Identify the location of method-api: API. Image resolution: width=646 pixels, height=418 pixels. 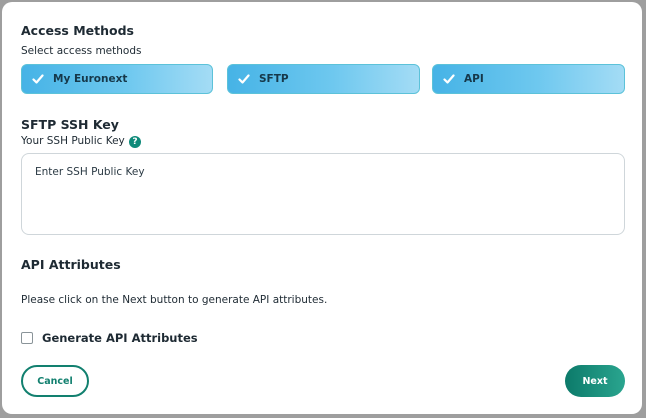
(528, 79).